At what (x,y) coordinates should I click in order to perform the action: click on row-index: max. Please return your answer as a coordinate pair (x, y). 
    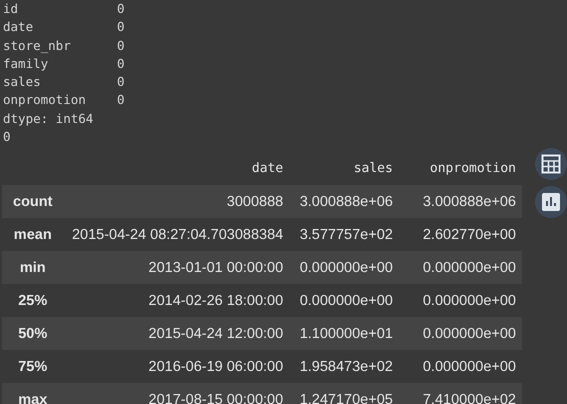
    Looking at the image, I should click on (33, 393).